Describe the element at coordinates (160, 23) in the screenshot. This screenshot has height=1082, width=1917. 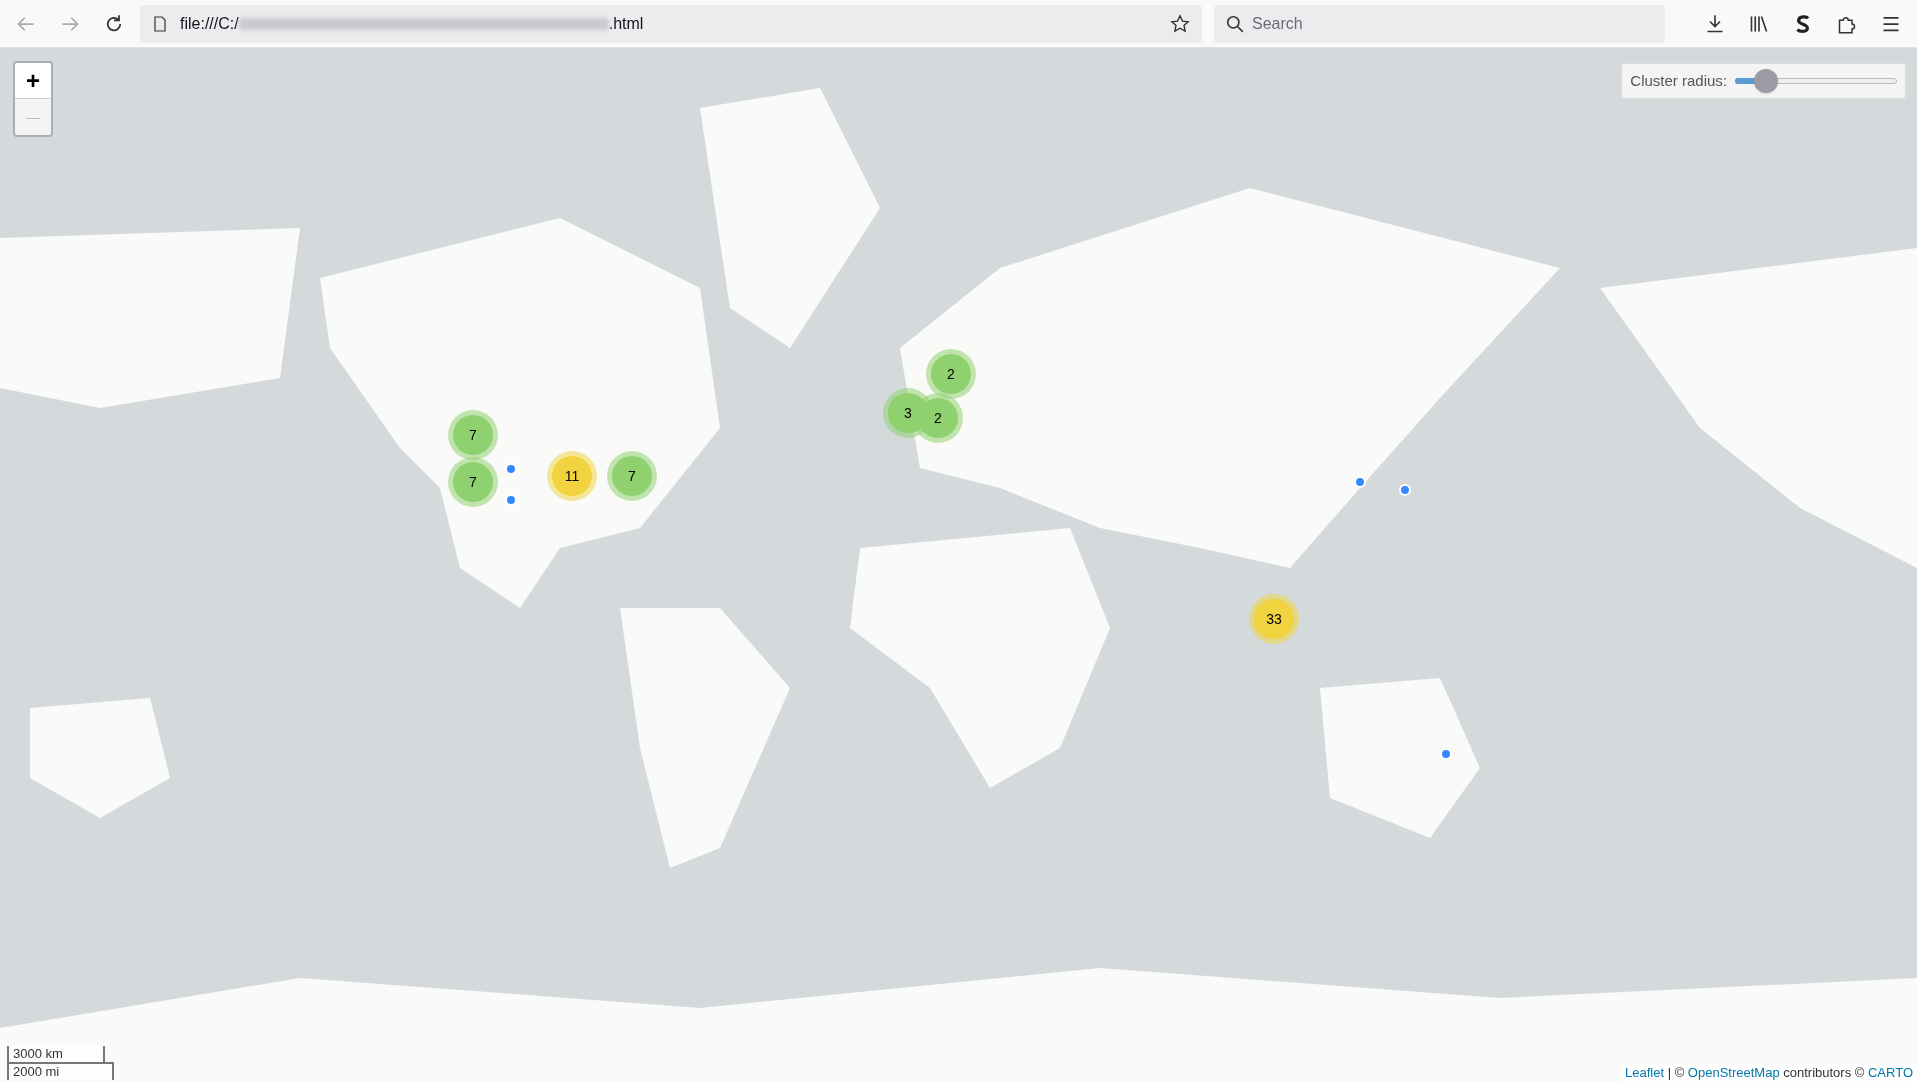
I see `page-icon` at that location.